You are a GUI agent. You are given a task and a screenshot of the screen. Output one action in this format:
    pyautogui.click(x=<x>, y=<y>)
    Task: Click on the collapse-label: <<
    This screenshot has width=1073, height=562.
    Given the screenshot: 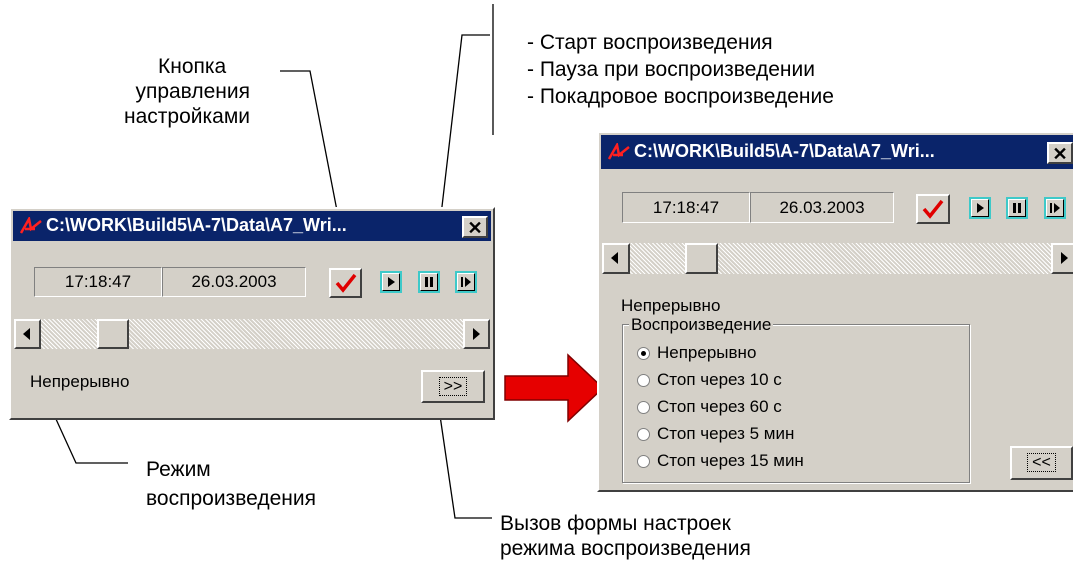 What is the action you would take?
    pyautogui.click(x=1041, y=462)
    